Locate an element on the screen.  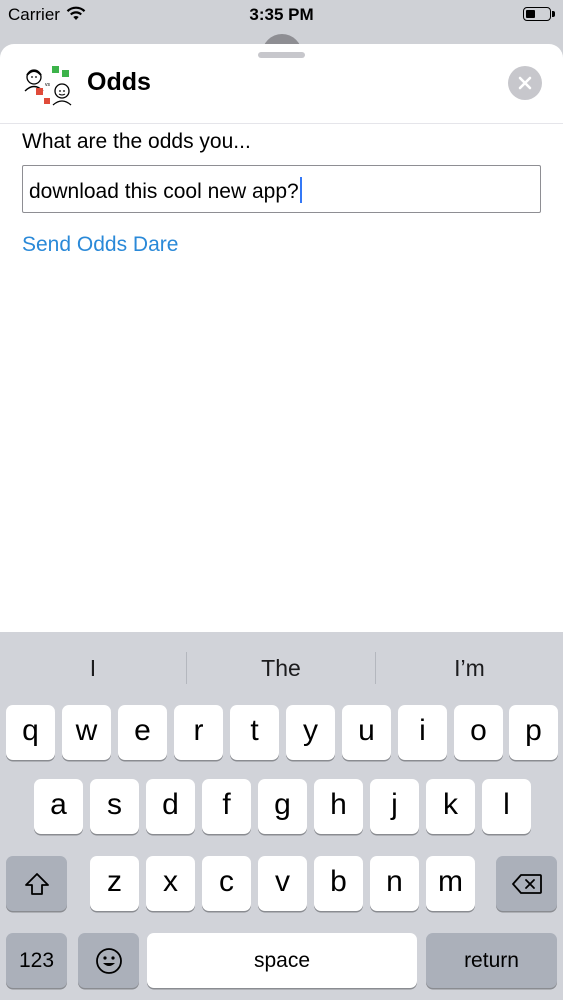
key-r: r is located at coordinates (198, 732).